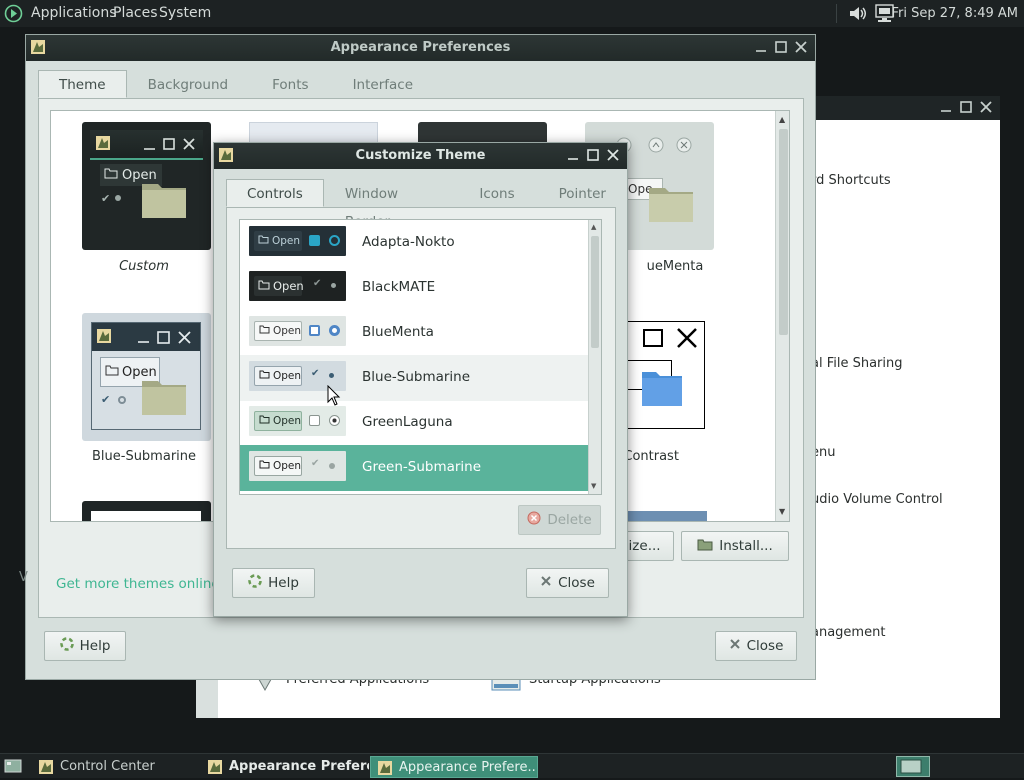  I want to click on cc-item-personal-file-sharing: al File Sharing, so click(857, 363).